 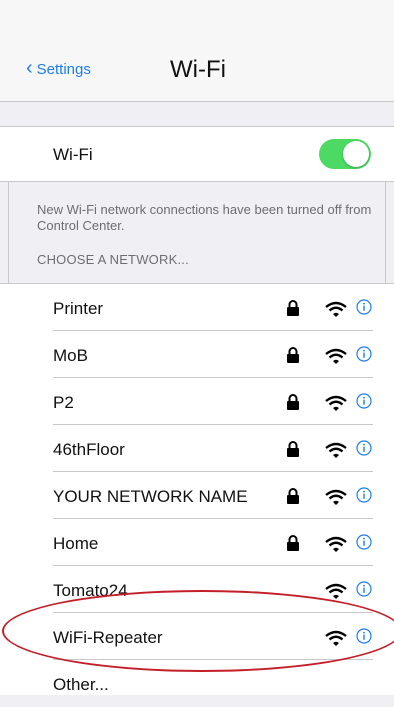 I want to click on back-label: Settings, so click(x=63, y=69).